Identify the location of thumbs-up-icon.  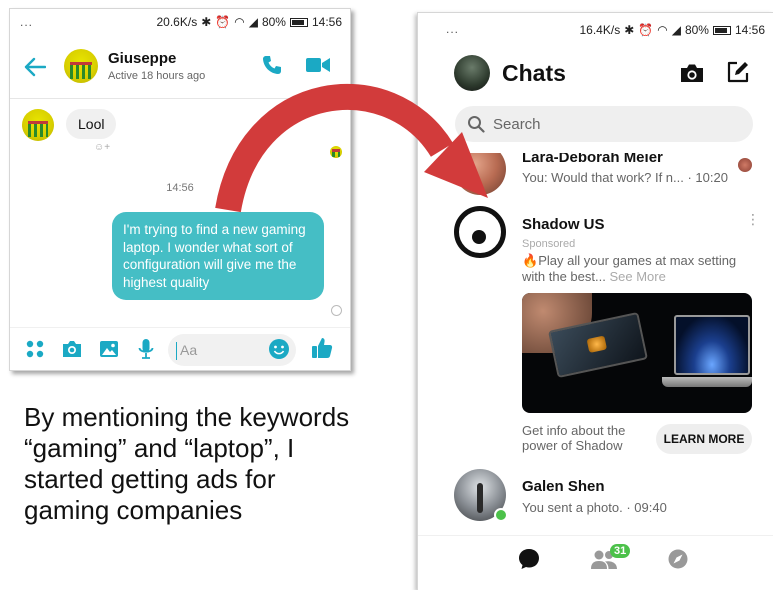
(322, 348).